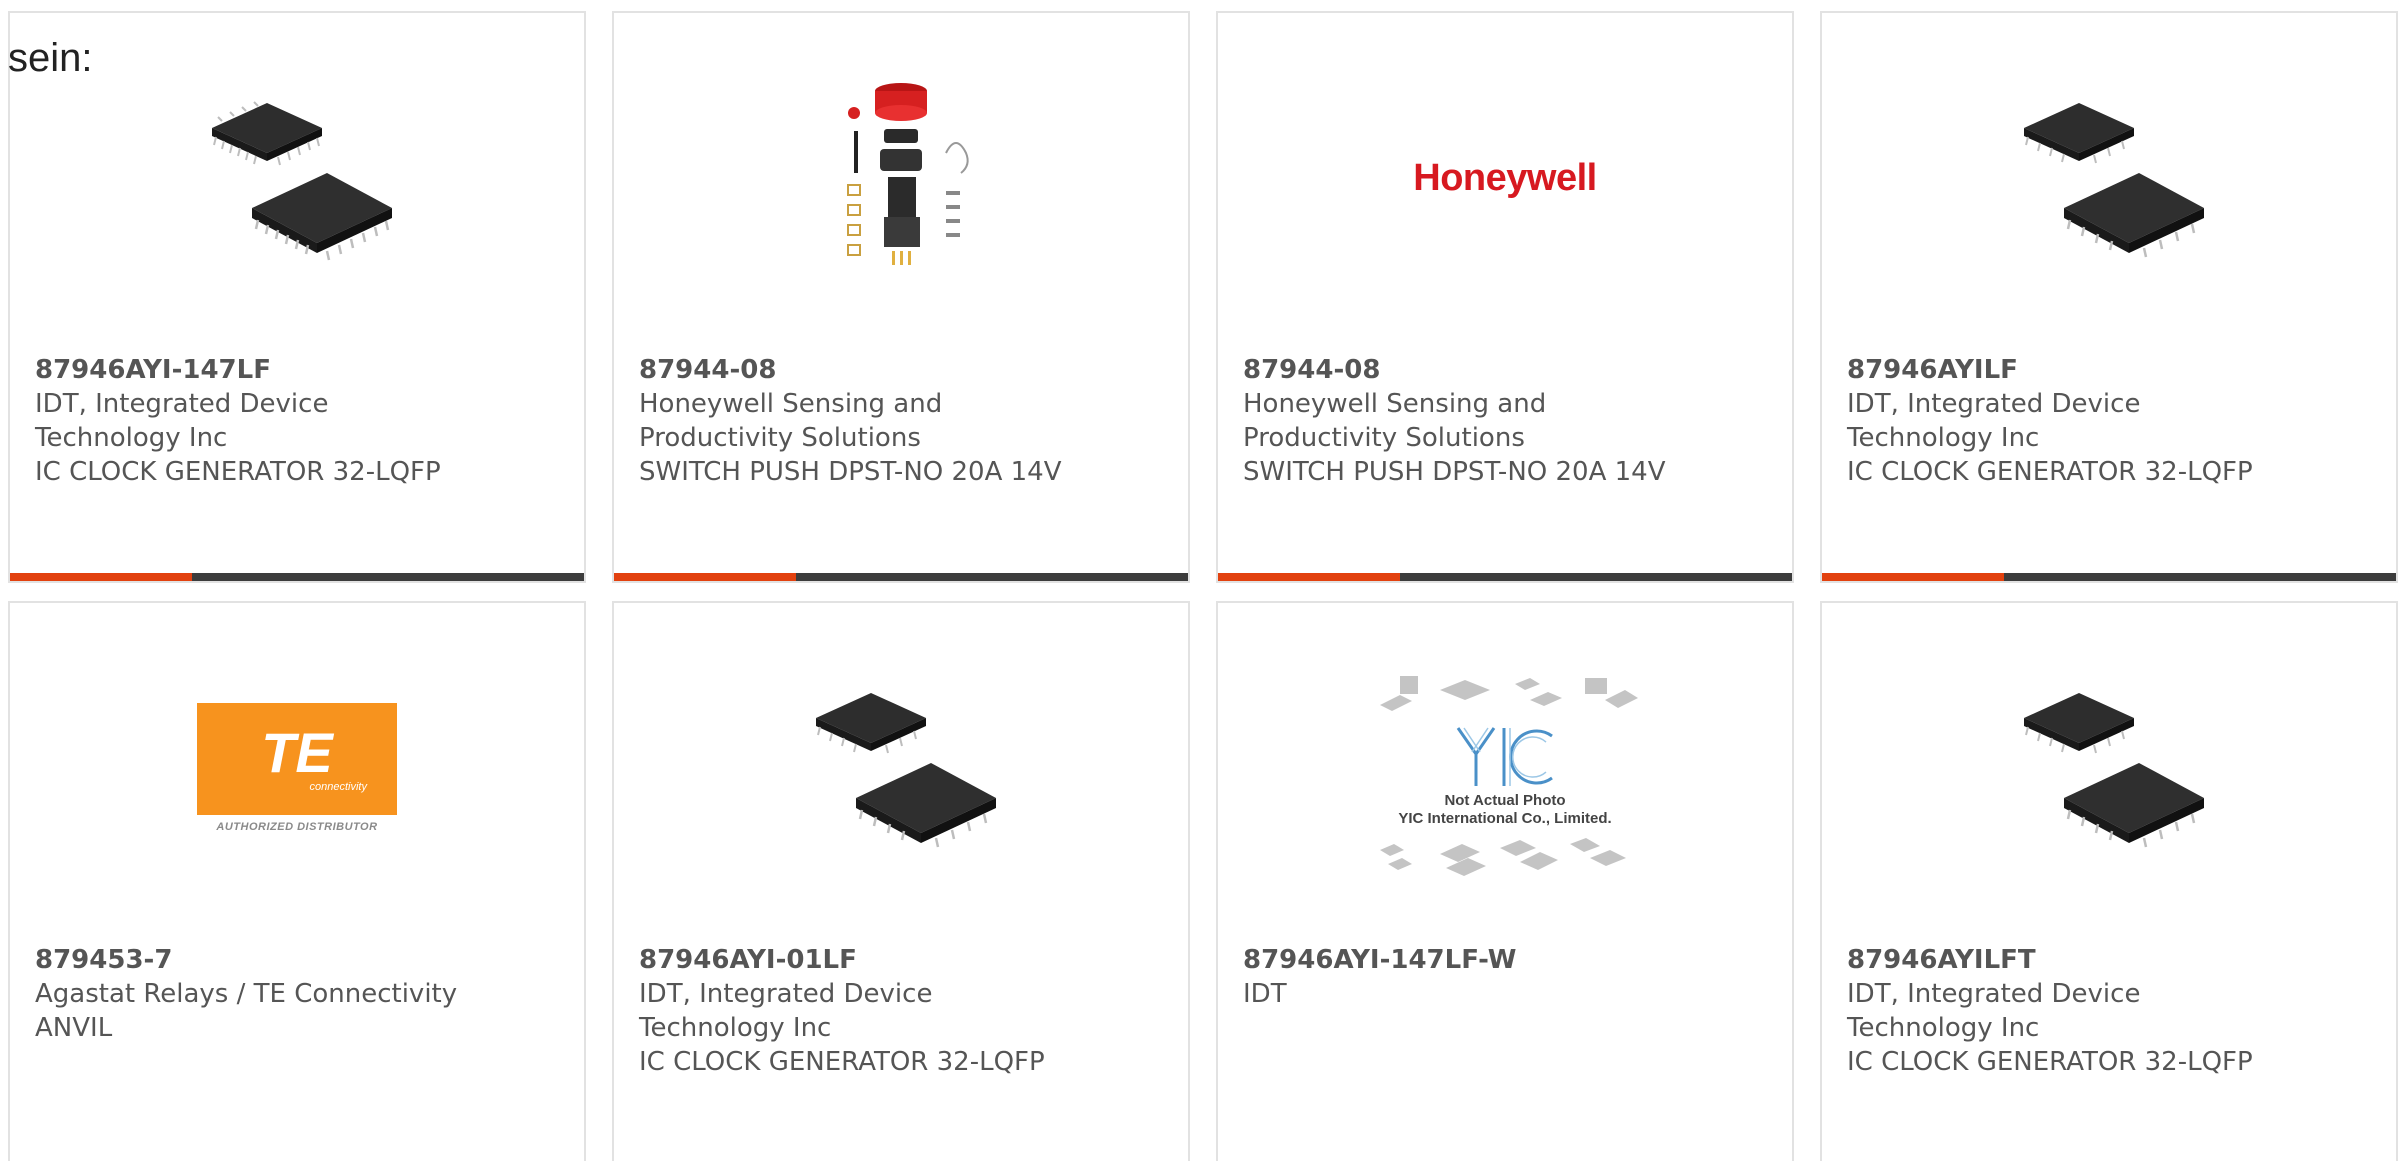 This screenshot has width=2400, height=1161. I want to click on part-number: 87946AYI-147LF, so click(255, 370).